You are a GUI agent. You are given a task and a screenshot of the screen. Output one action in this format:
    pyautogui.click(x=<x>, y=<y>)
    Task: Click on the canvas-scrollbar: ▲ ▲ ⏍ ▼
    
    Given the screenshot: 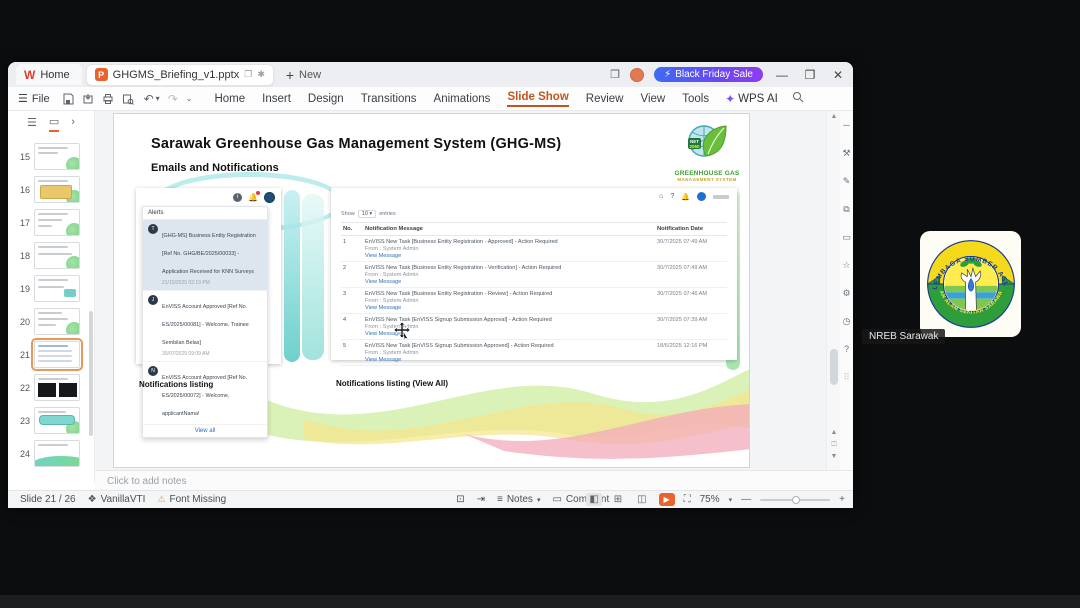 What is the action you would take?
    pyautogui.click(x=833, y=290)
    